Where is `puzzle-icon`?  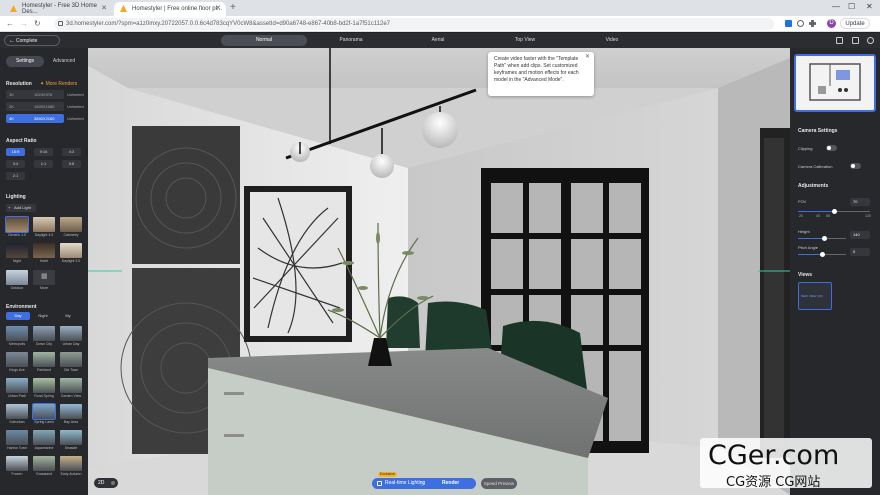 puzzle-icon is located at coordinates (812, 23).